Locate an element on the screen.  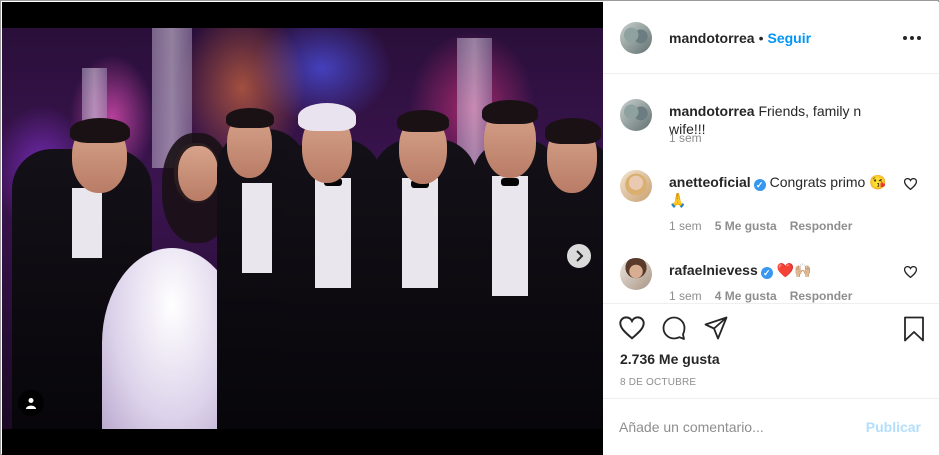
comment-text: ❤️🙌🏼 is located at coordinates (794, 270).